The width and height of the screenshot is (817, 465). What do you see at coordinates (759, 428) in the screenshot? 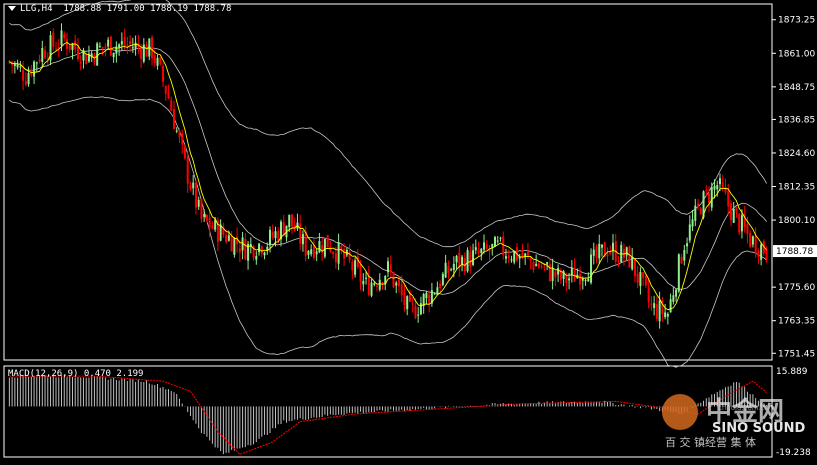
I see `watermark-brand-text: SINO SOUND` at bounding box center [759, 428].